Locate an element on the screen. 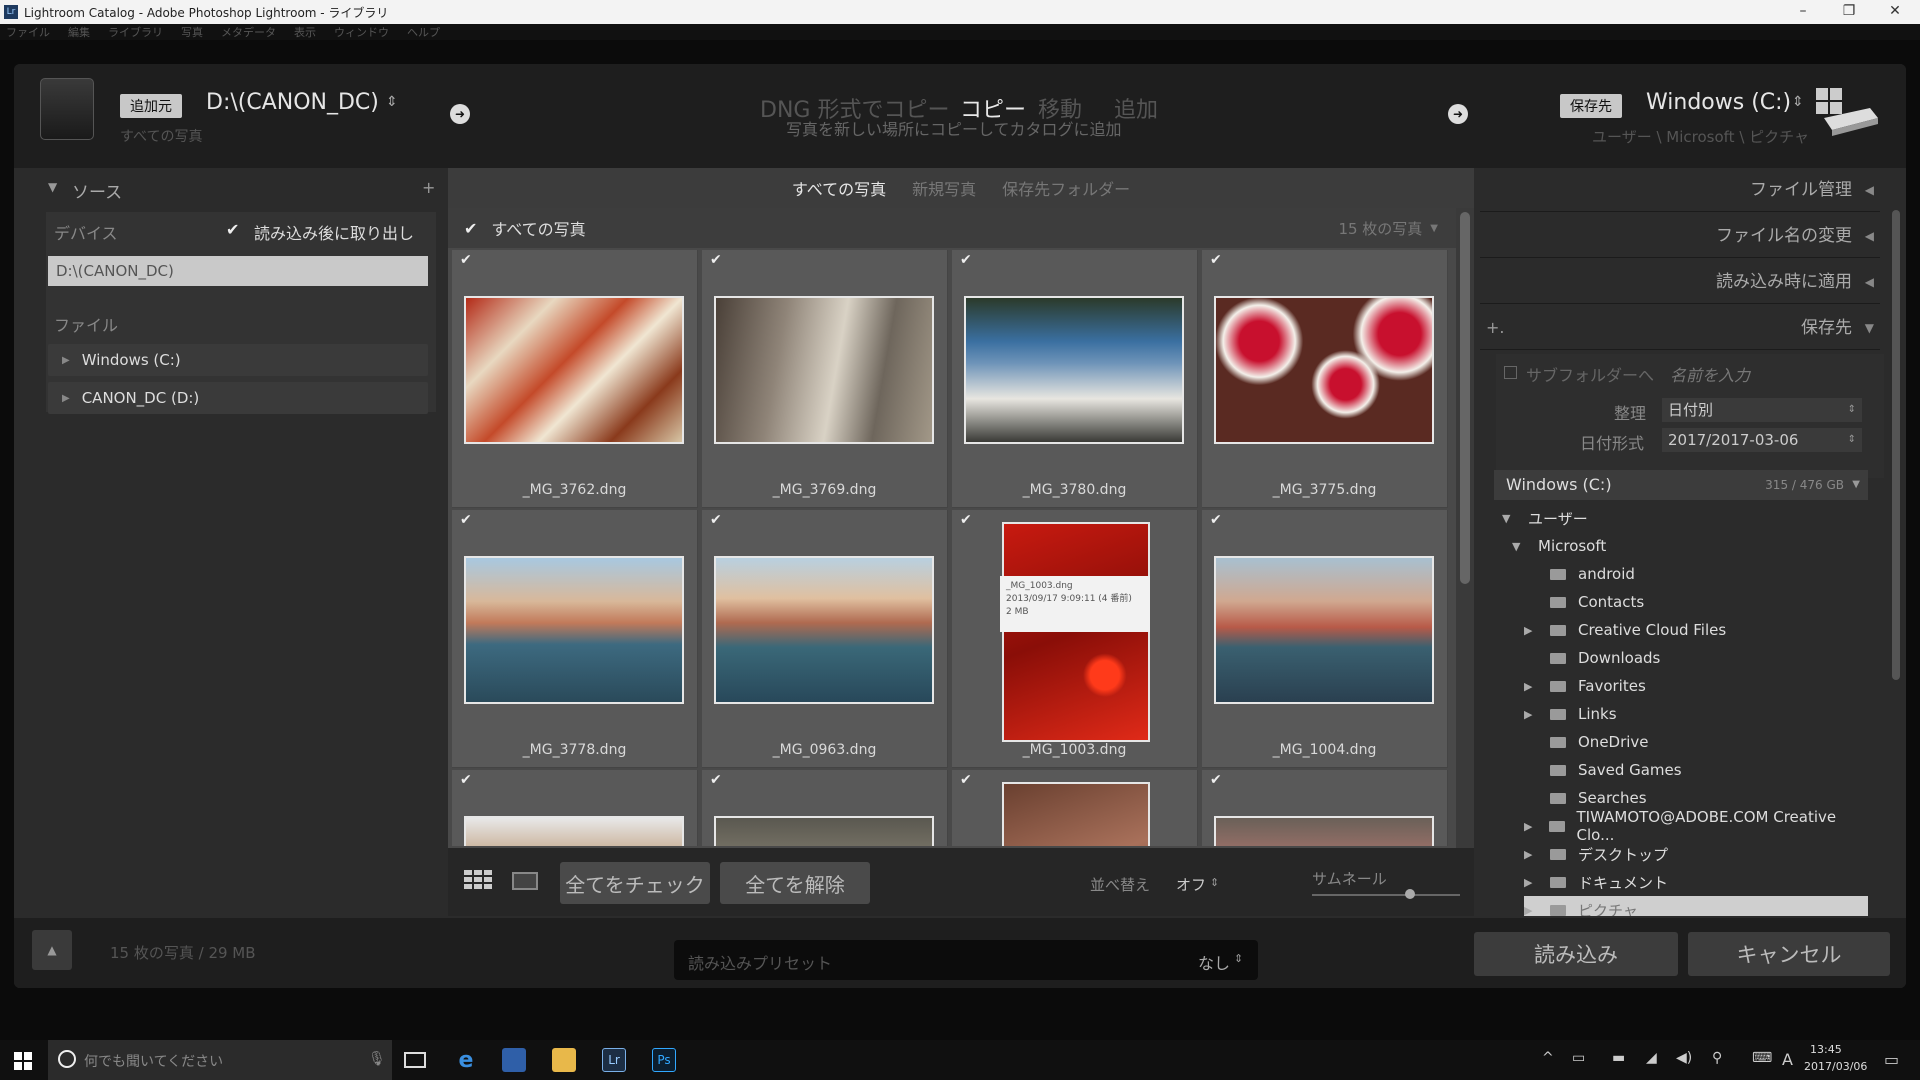  slider-knob is located at coordinates (1410, 894).